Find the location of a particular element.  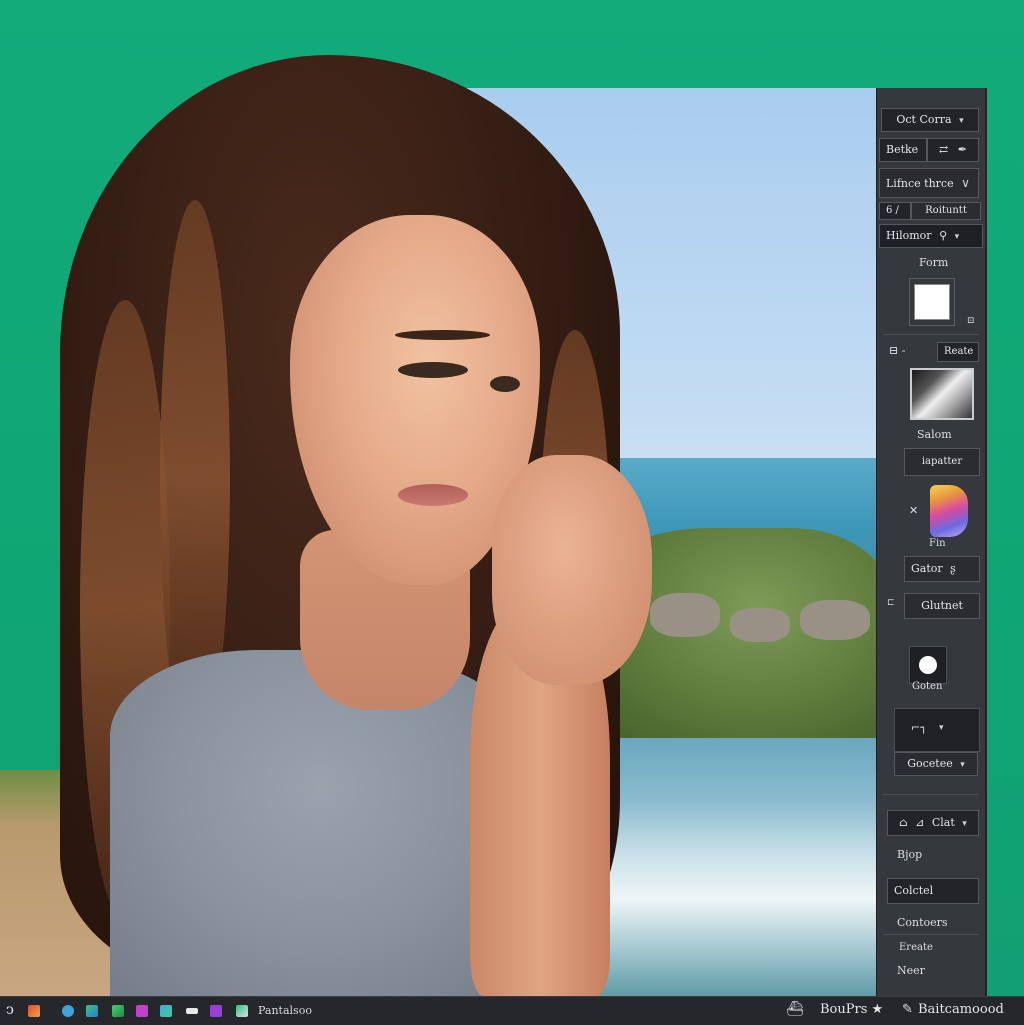

start-icon: ↄ is located at coordinates (10, 1010).